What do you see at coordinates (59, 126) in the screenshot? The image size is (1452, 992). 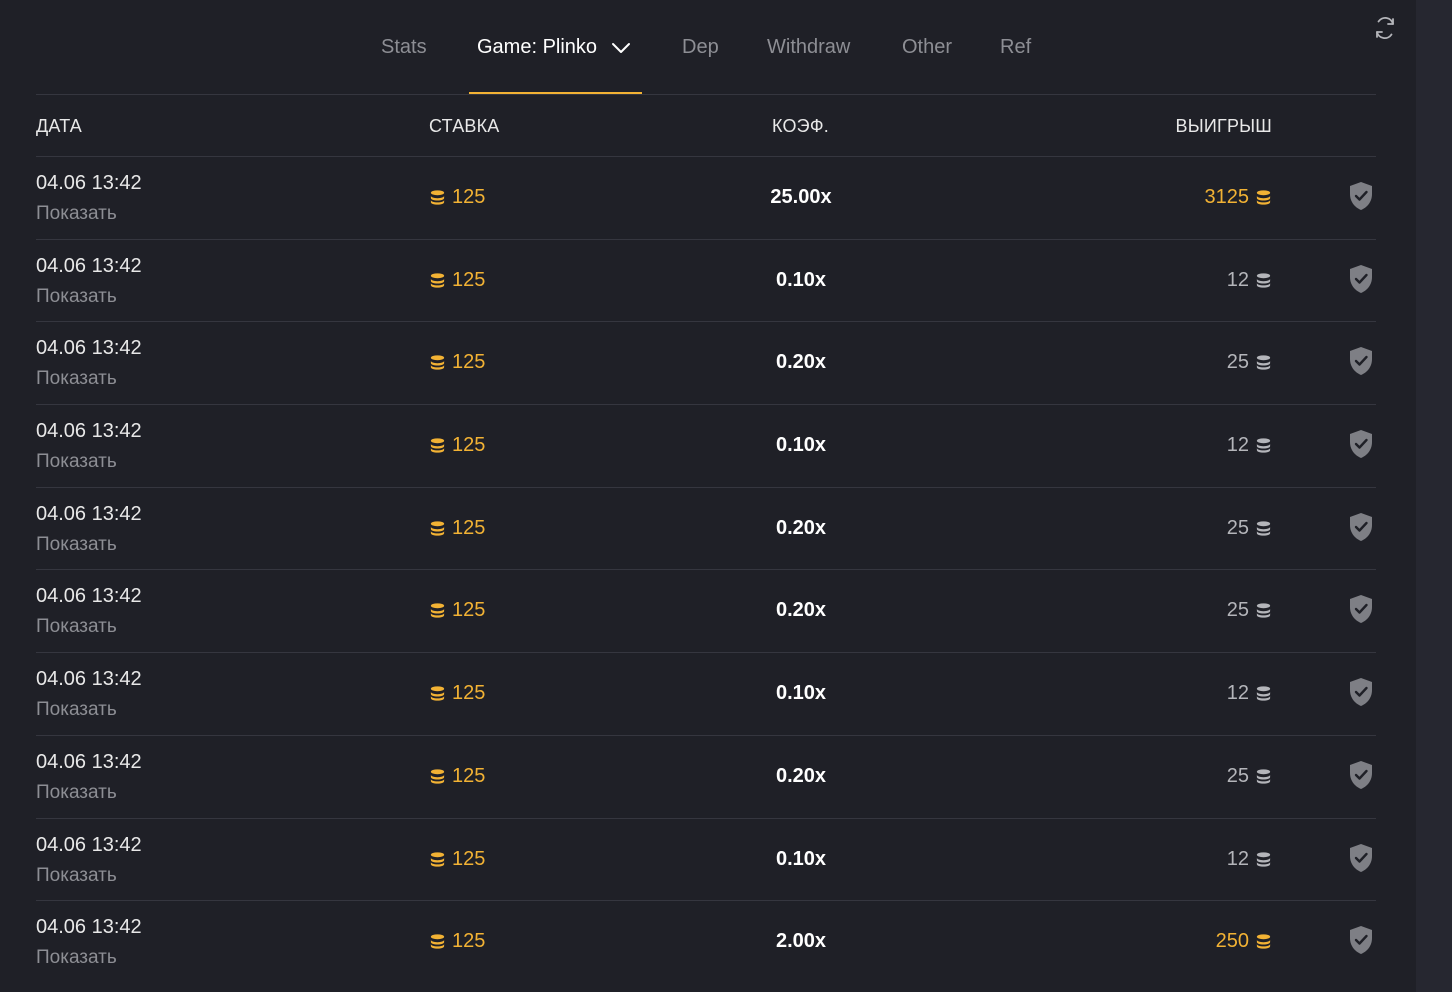 I see `column-header-date: ДАТА` at bounding box center [59, 126].